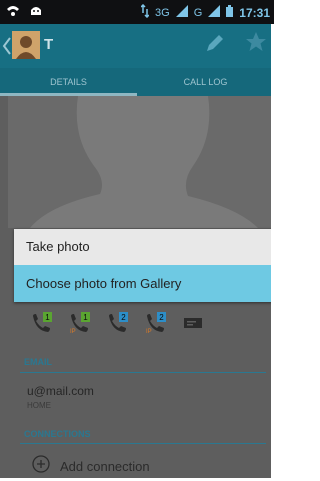 The height and width of the screenshot is (481, 320). Describe the element at coordinates (215, 45) in the screenshot. I see `edit-icon` at that location.